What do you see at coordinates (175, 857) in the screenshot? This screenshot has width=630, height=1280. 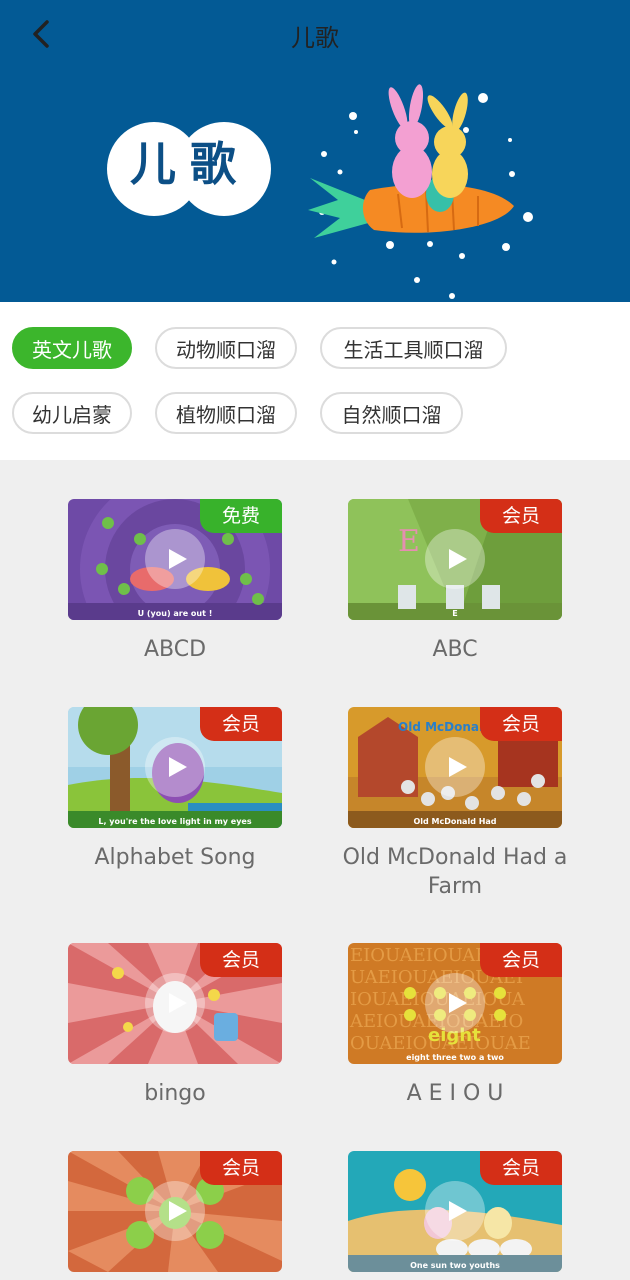 I see `song-title: Alphabet Song` at bounding box center [175, 857].